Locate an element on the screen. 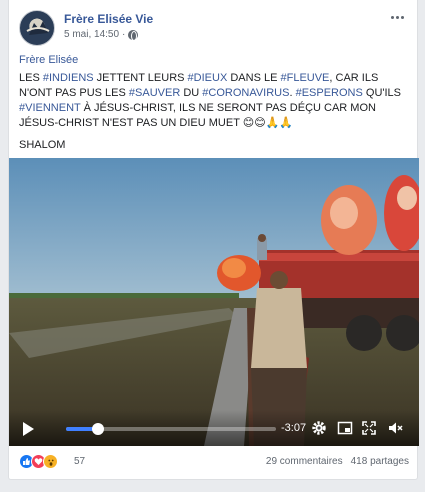 The width and height of the screenshot is (425, 492). more-options-button is located at coordinates (397, 17).